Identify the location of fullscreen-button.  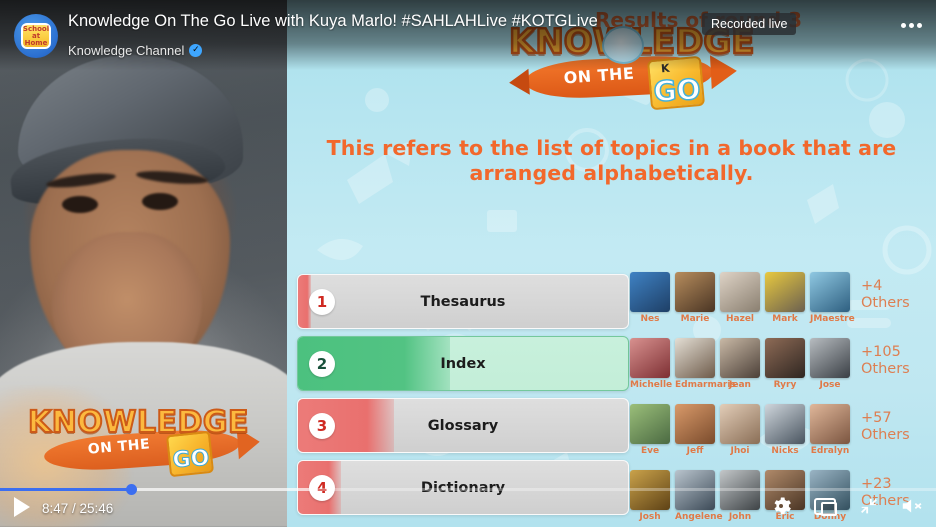
(869, 506).